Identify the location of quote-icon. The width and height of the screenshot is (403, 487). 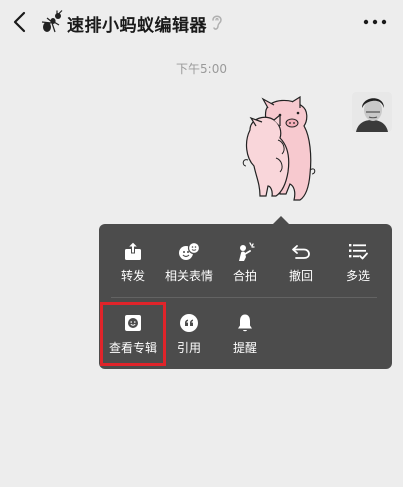
(189, 323).